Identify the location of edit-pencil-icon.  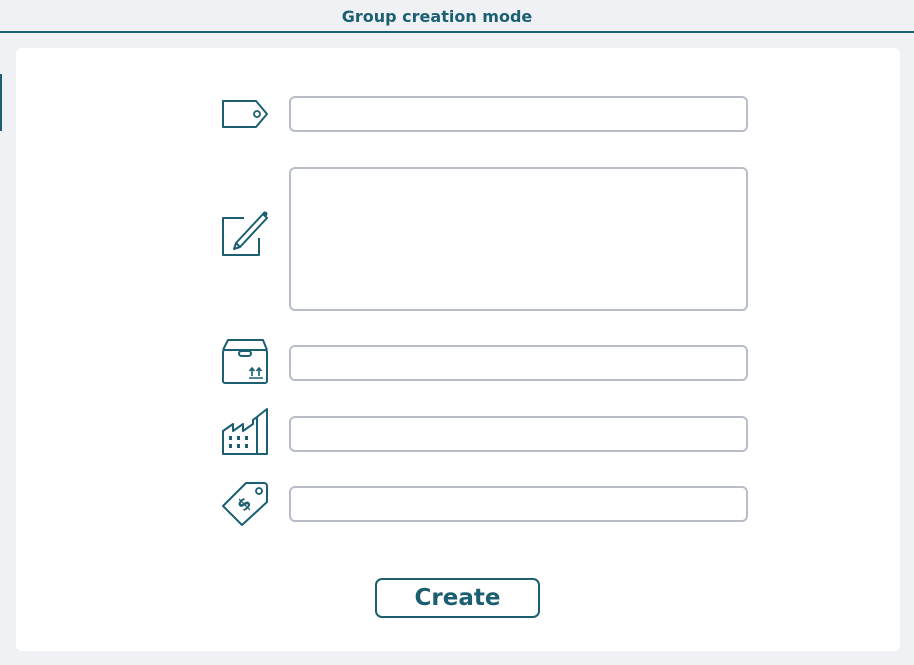
(245, 233).